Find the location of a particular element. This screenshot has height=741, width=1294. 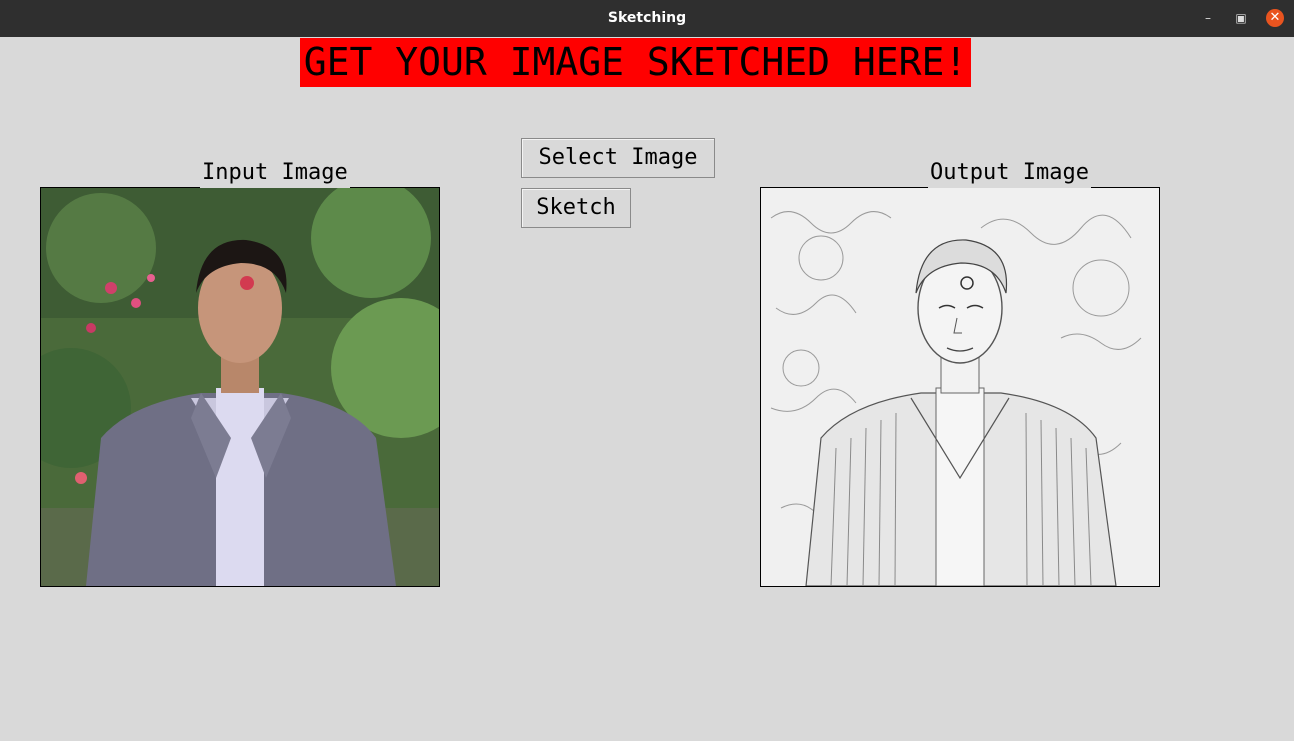

restore-icon: ▣ is located at coordinates (1241, 18).